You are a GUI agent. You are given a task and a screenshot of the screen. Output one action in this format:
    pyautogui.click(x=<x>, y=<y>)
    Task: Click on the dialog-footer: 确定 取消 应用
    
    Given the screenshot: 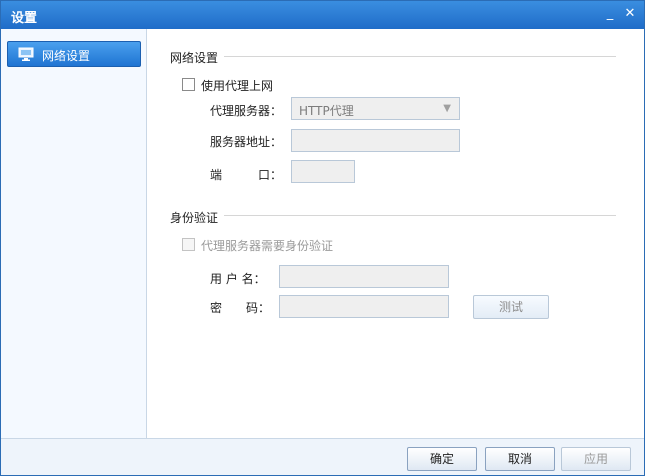 What is the action you would take?
    pyautogui.click(x=322, y=456)
    